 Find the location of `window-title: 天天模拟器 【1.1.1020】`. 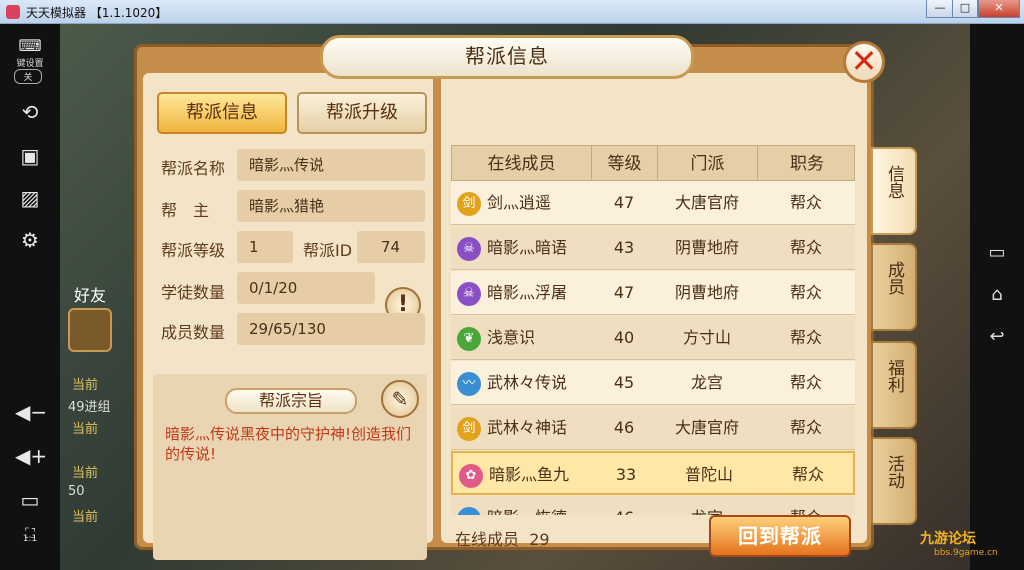

window-title: 天天模拟器 【1.1.1020】 is located at coordinates (97, 13).